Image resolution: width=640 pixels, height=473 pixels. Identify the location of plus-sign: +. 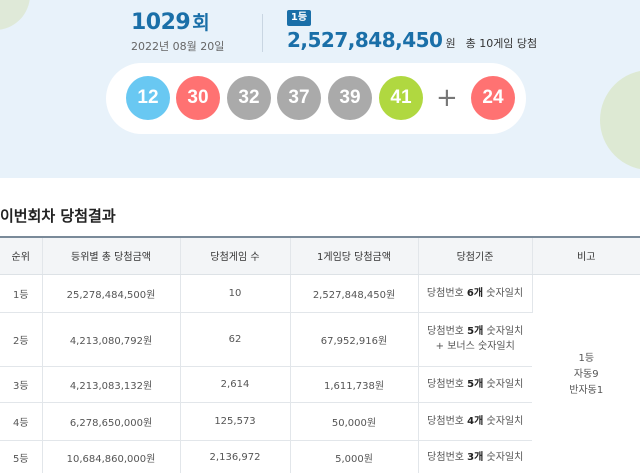
(447, 98).